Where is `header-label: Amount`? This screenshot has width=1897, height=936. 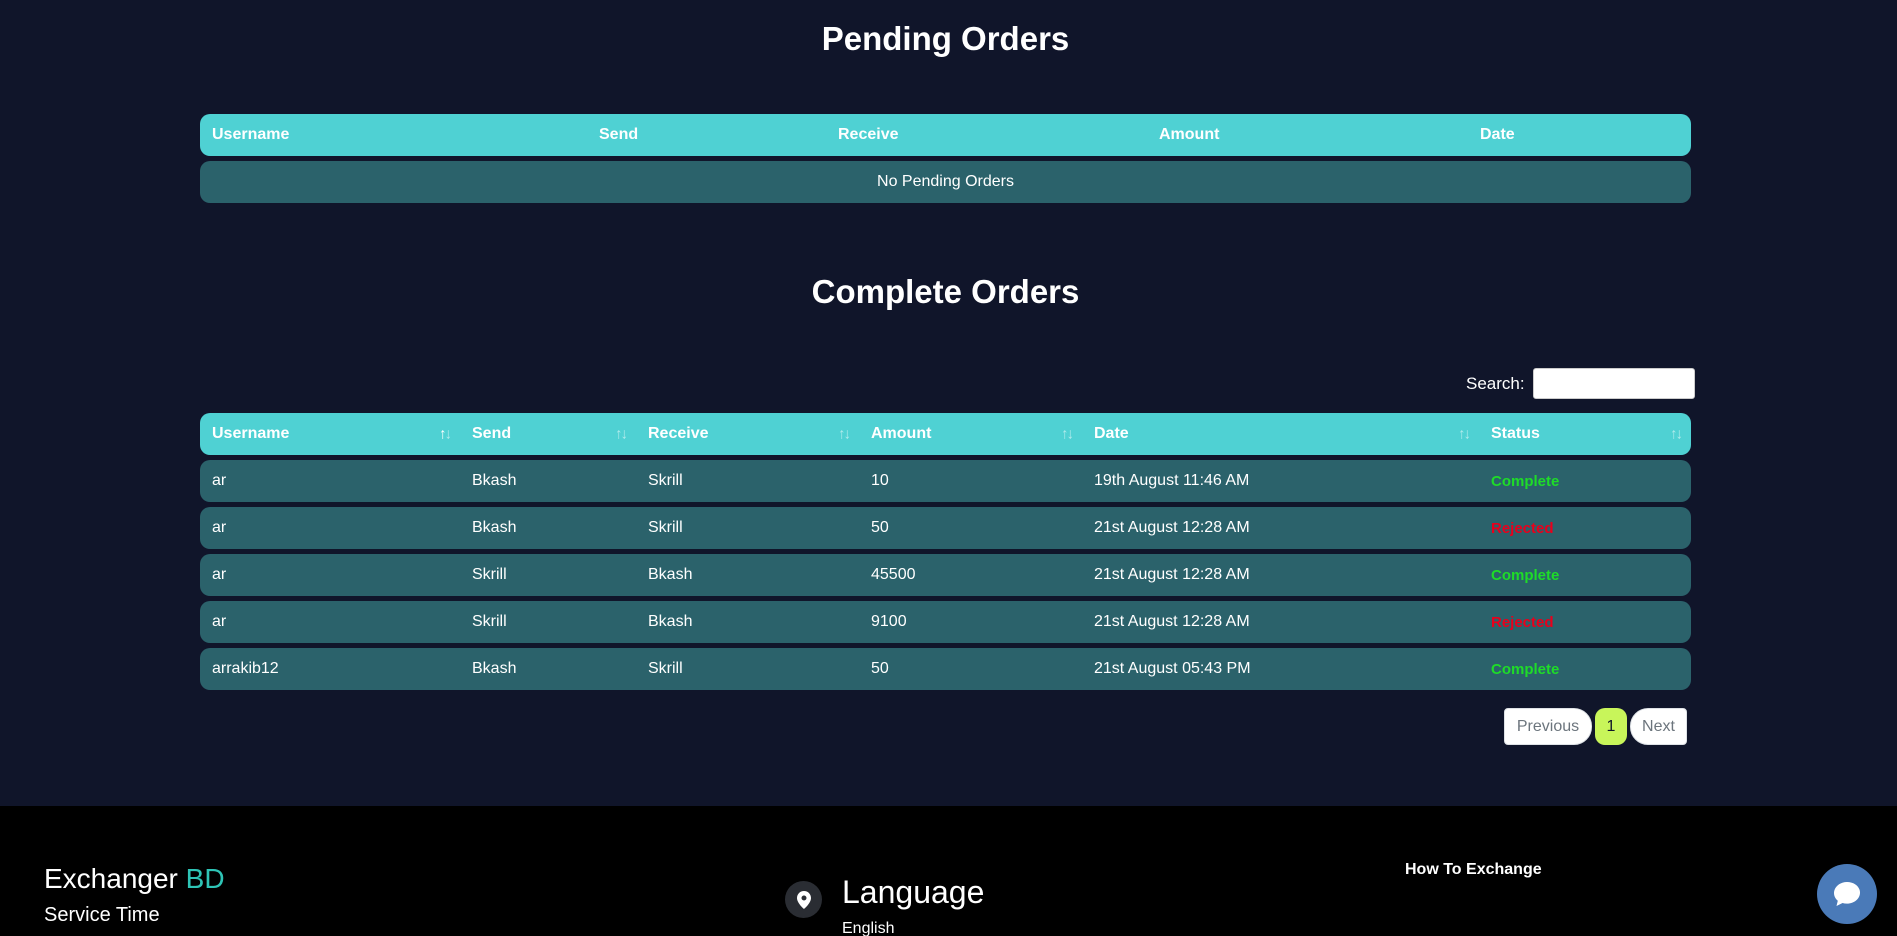 header-label: Amount is located at coordinates (901, 433).